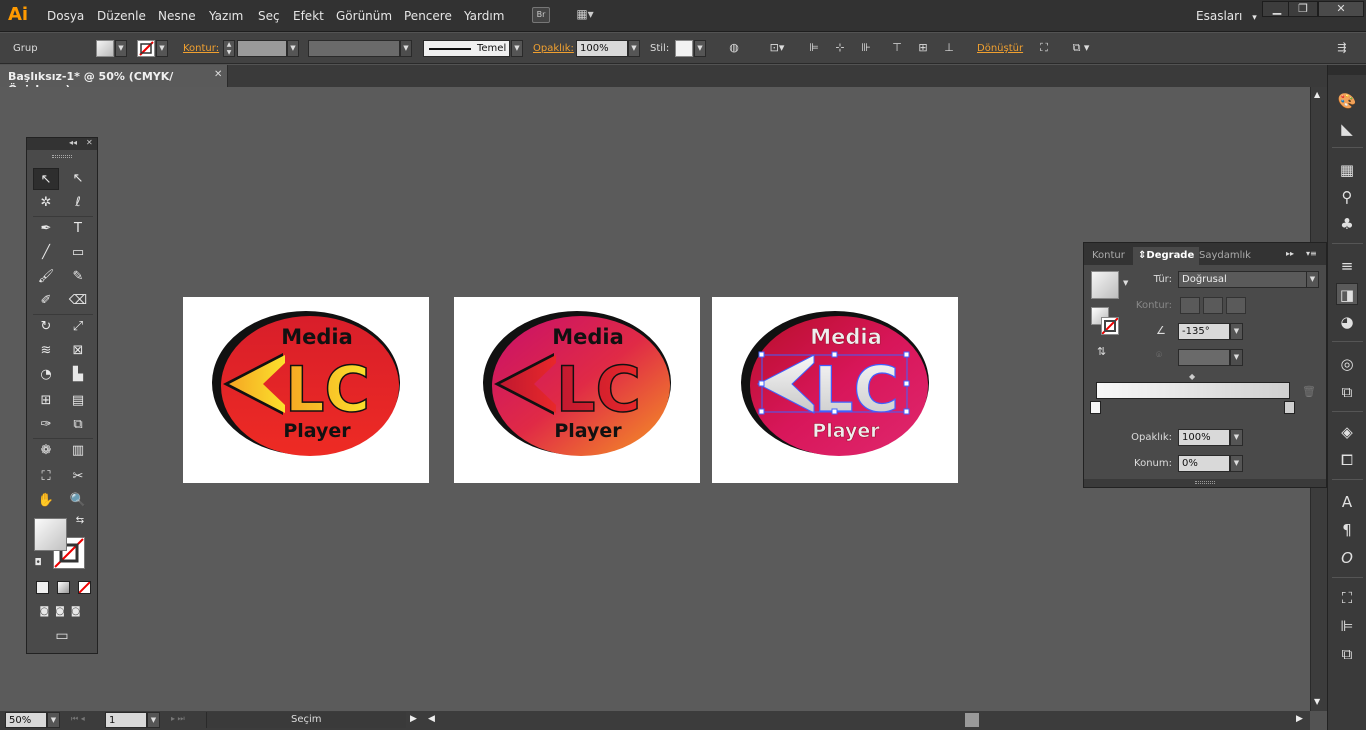 The image size is (1366, 730). Describe the element at coordinates (46, 277) in the screenshot. I see `paintbrush-tool-icon: 🖌` at that location.